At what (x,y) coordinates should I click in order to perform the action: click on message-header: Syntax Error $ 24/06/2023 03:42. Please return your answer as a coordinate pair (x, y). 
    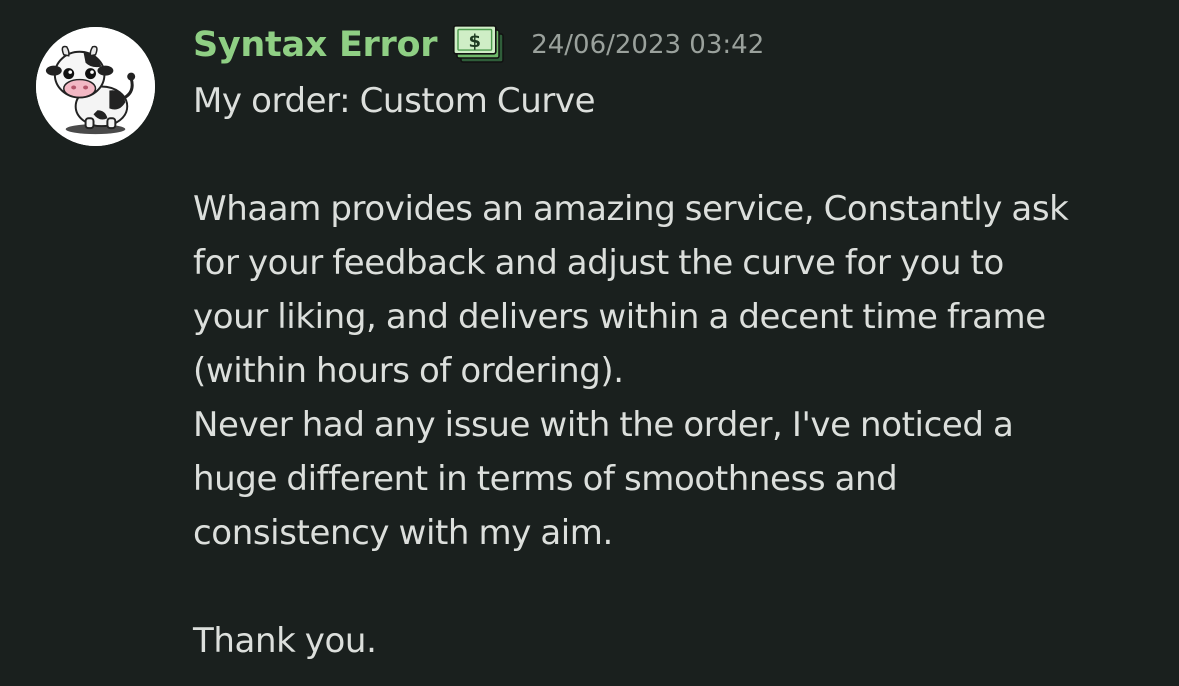
    Looking at the image, I should click on (478, 45).